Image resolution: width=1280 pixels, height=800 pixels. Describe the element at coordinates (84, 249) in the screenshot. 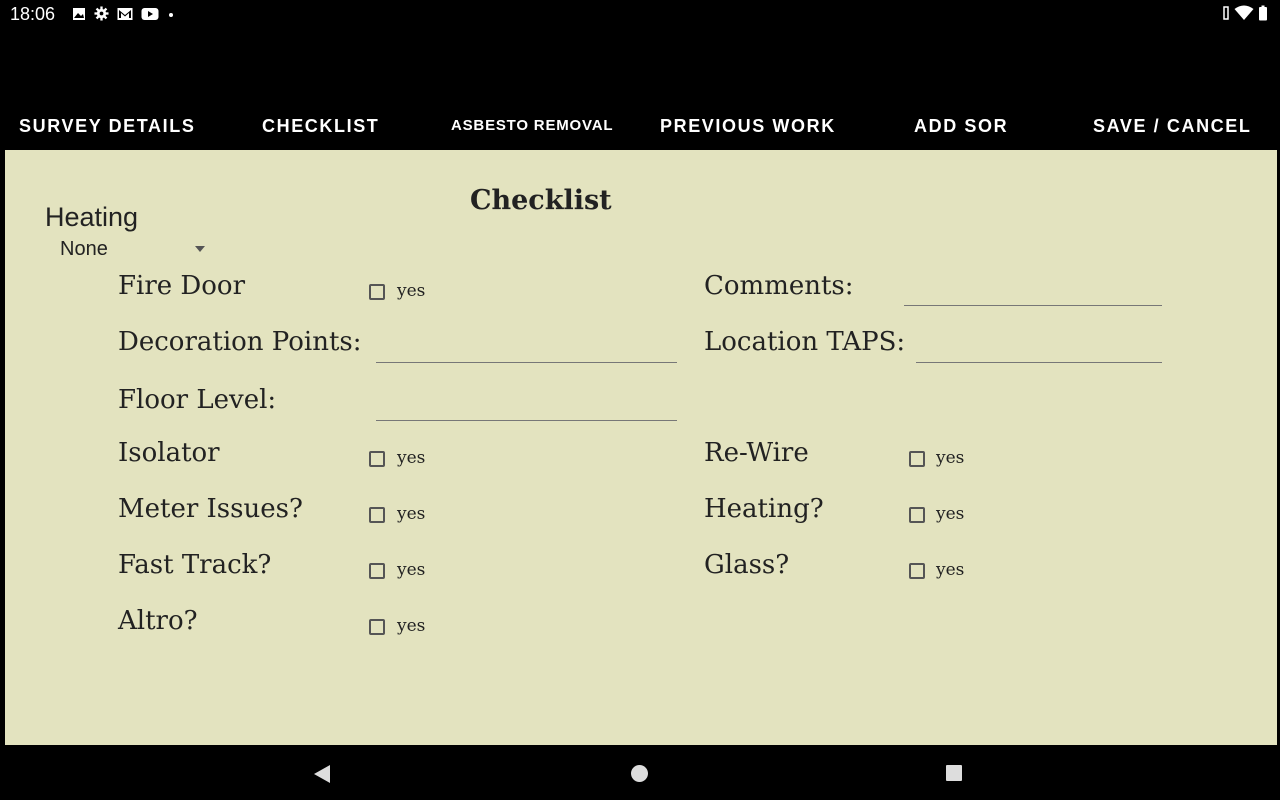

I see `heating-select-value: None` at that location.